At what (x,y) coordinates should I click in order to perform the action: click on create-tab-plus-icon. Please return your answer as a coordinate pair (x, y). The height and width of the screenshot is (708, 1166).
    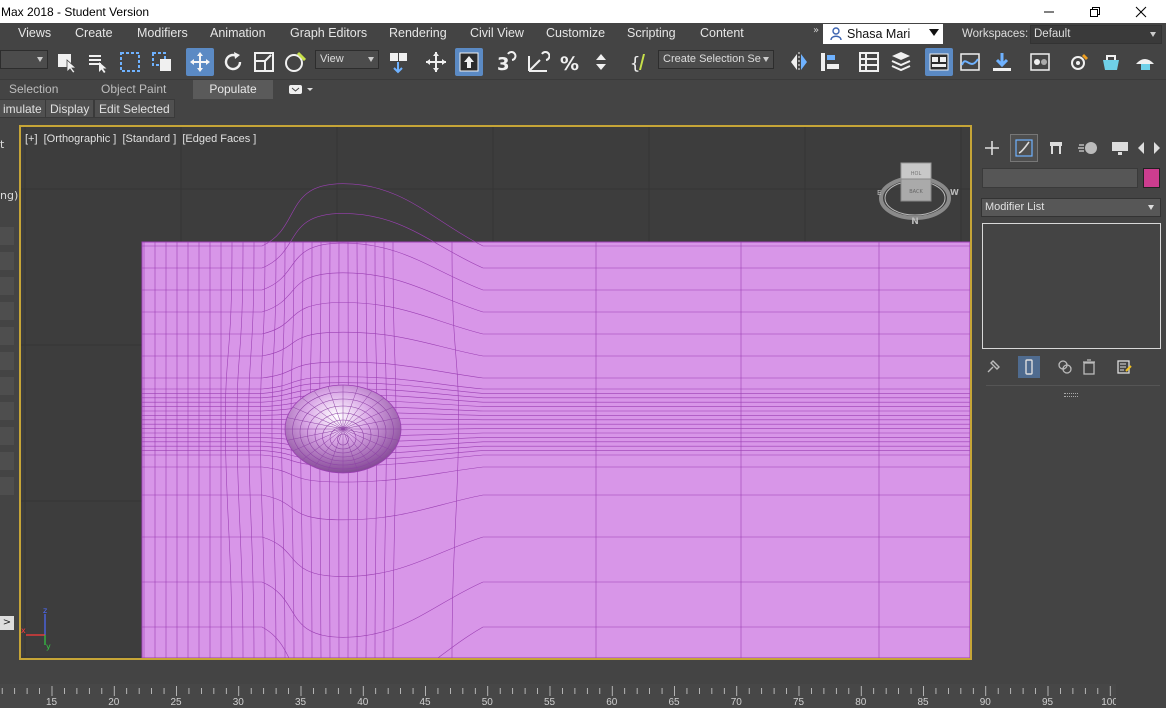
    Looking at the image, I should click on (992, 148).